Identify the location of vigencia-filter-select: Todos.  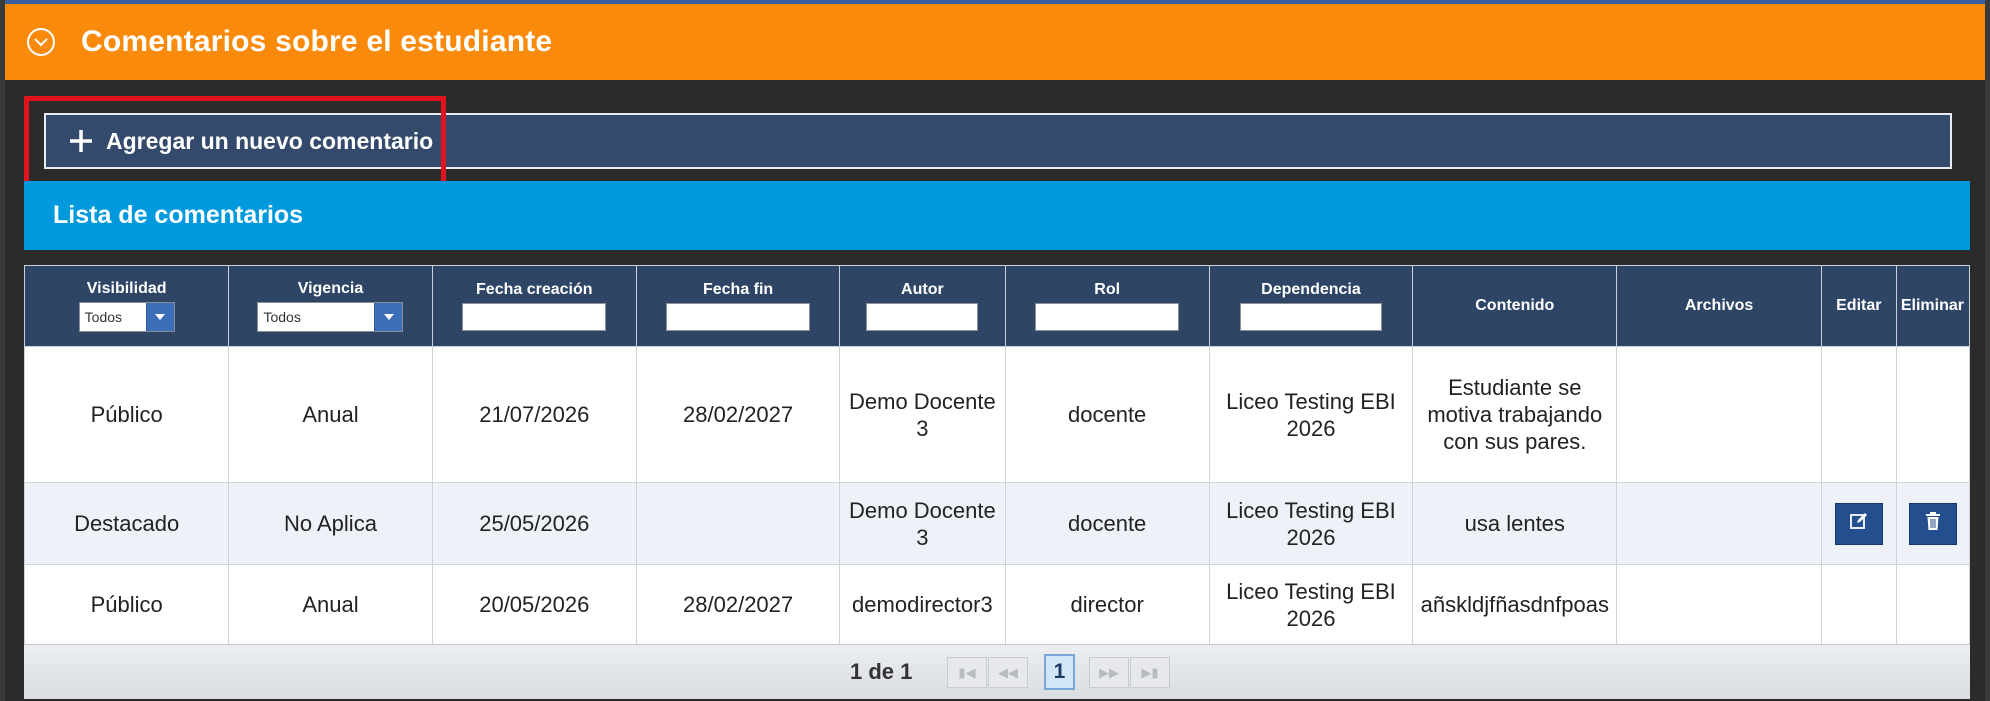
(330, 317).